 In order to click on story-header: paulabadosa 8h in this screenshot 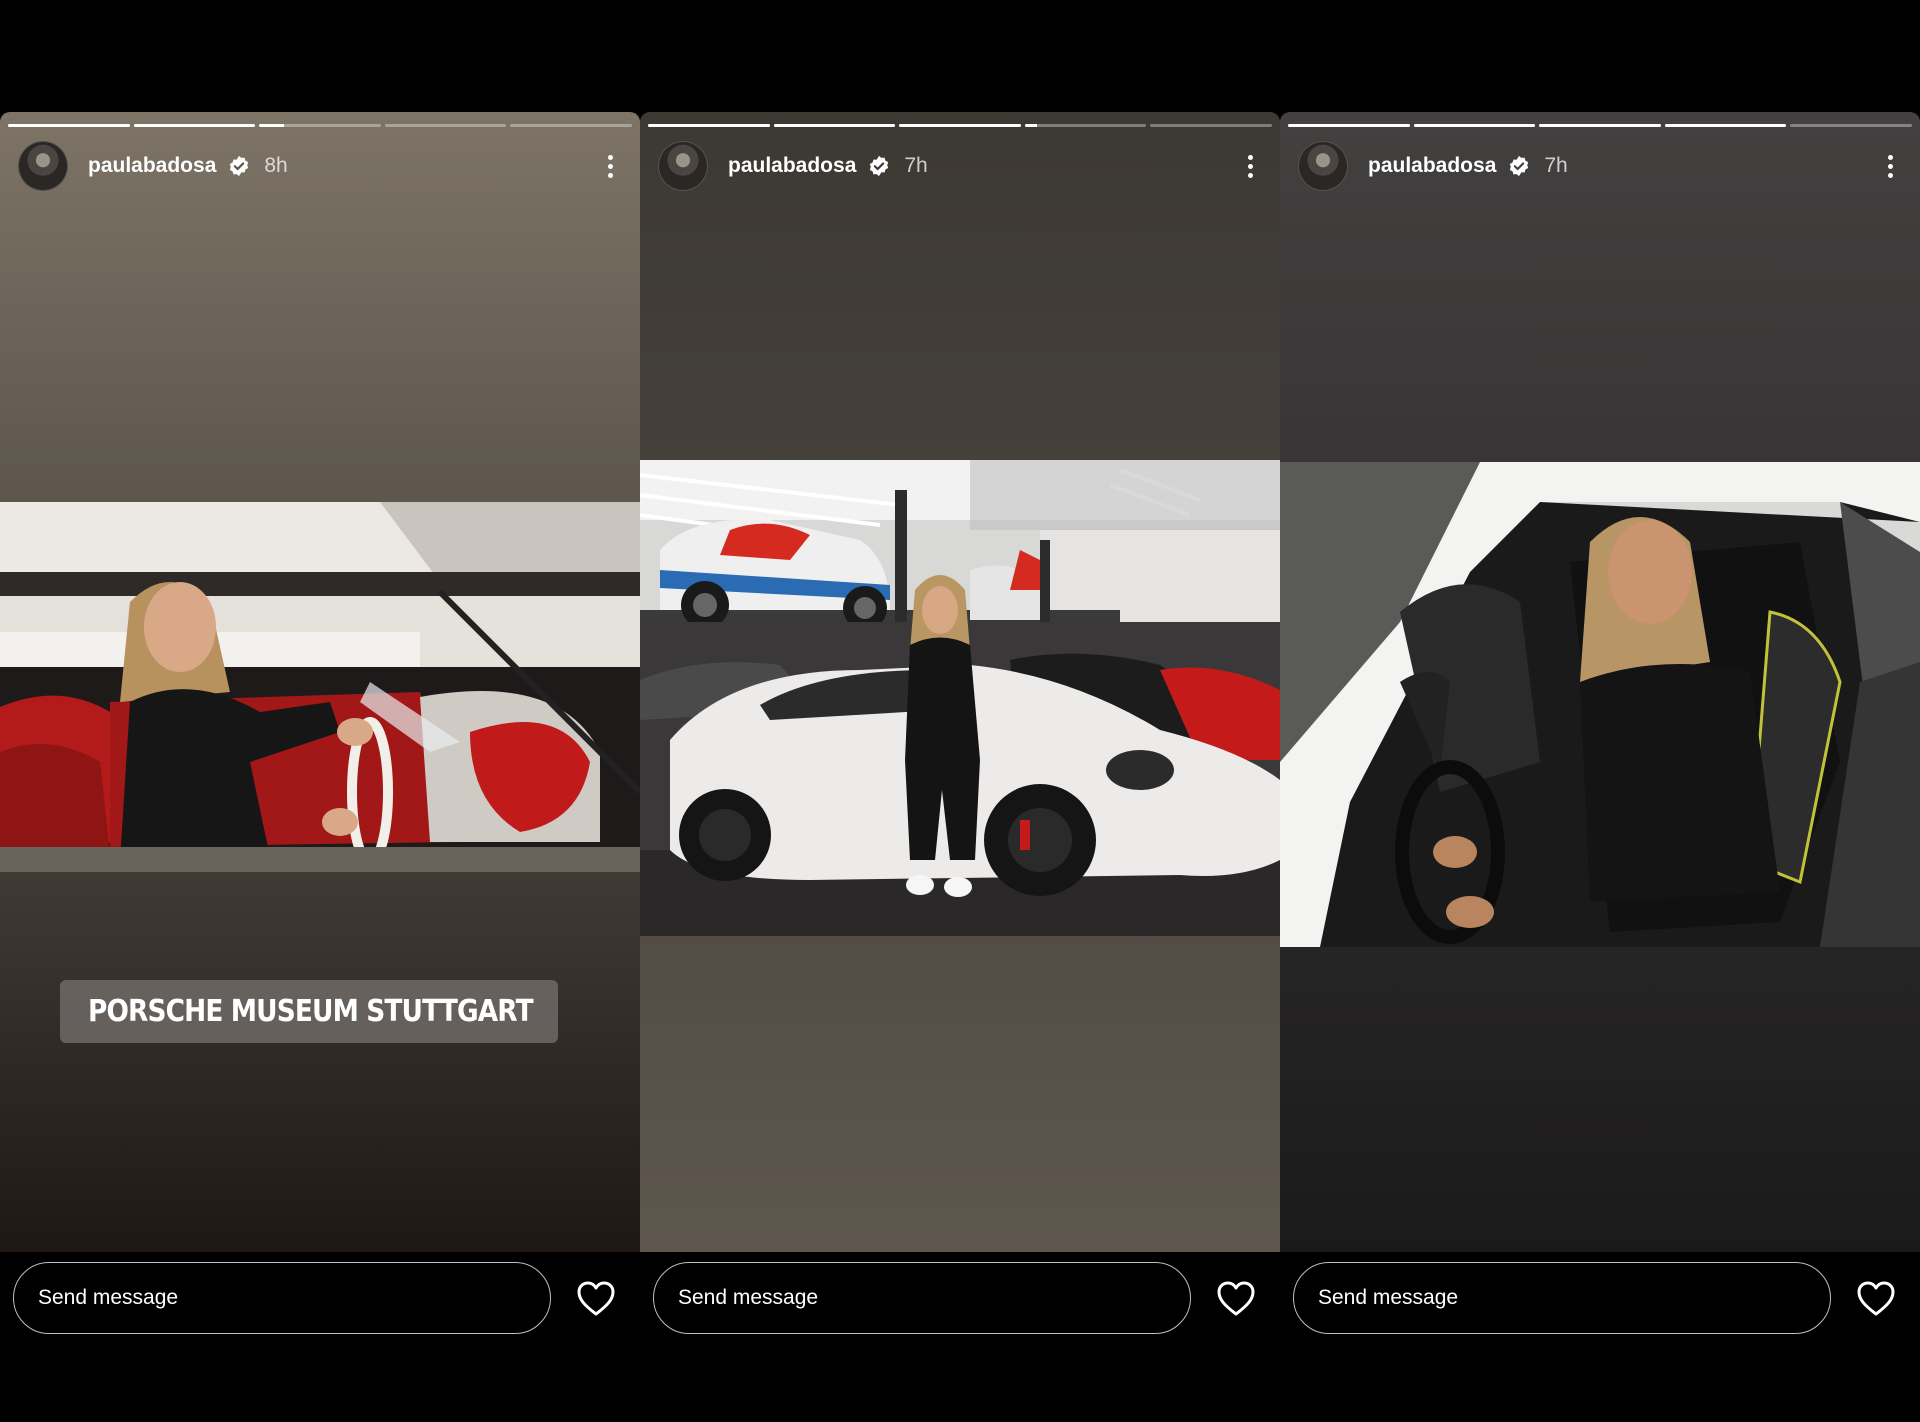, I will do `click(320, 166)`.